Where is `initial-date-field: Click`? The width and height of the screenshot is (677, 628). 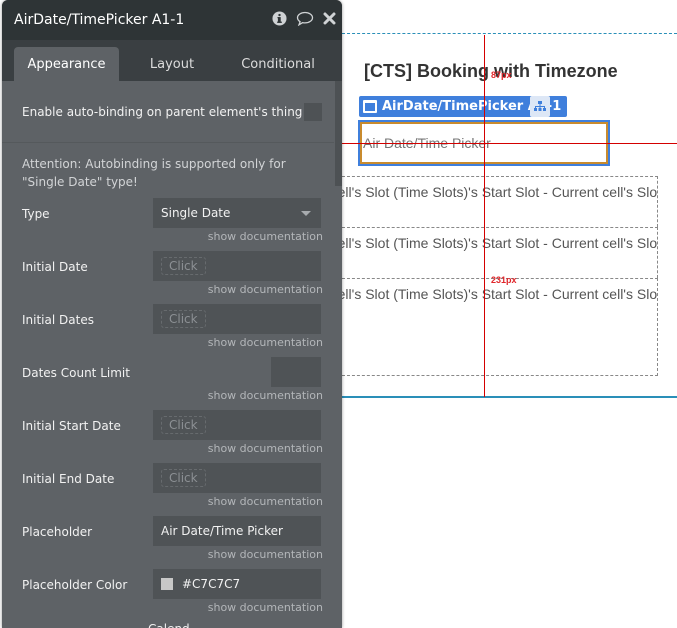
initial-date-field: Click is located at coordinates (237, 266).